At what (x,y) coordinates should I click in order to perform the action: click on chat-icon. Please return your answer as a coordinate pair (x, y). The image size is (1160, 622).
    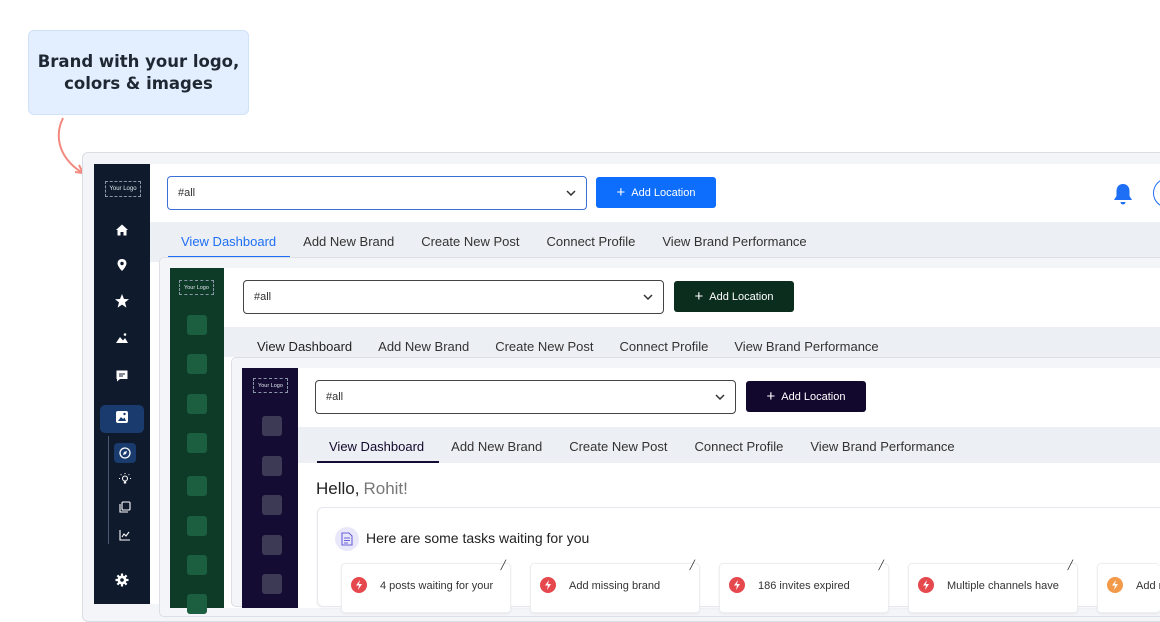
    Looking at the image, I should click on (122, 376).